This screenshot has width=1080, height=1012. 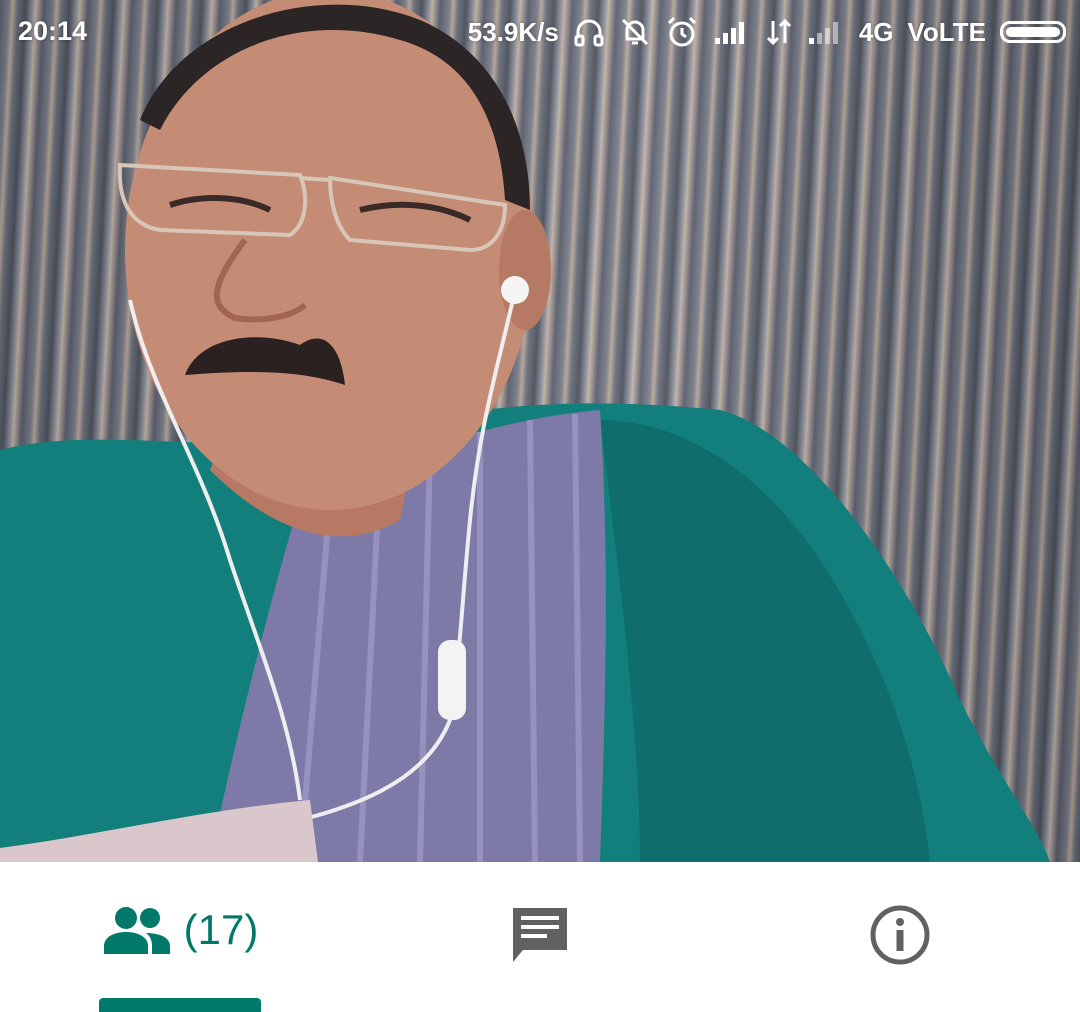 I want to click on active-tab-indicator, so click(x=180, y=1005).